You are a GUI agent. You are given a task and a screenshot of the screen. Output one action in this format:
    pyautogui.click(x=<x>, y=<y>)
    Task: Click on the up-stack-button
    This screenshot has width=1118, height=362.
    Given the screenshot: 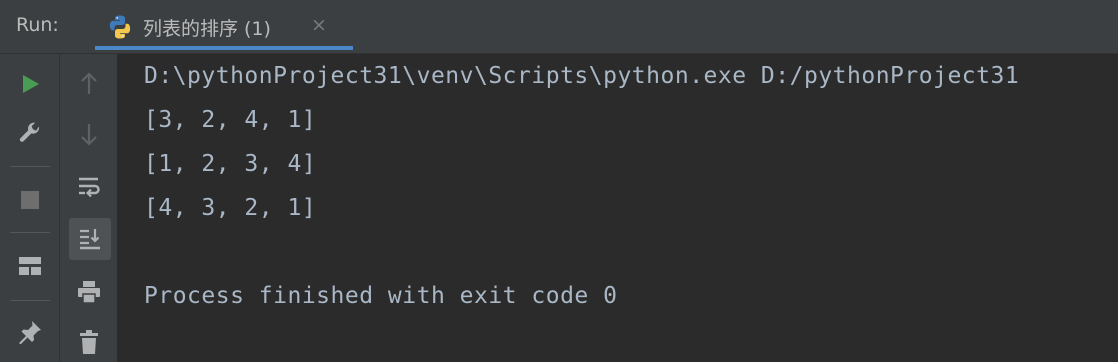 What is the action you would take?
    pyautogui.click(x=89, y=84)
    